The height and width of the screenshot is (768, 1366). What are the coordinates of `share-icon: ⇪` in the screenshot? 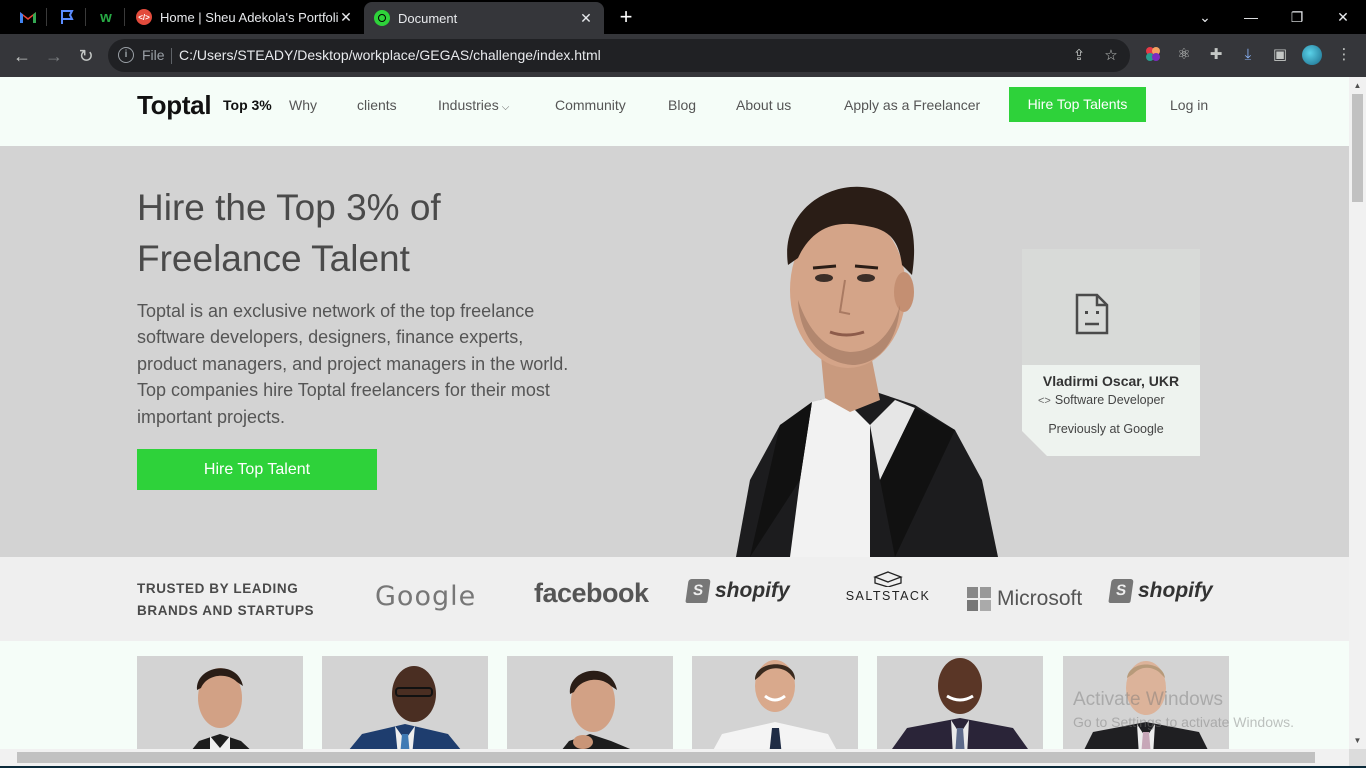 It's located at (1079, 56).